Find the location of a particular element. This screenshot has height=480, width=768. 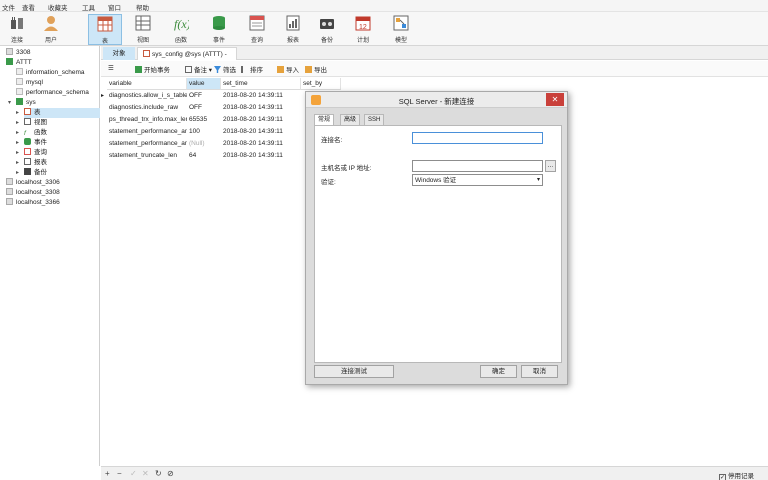

chevron-down-icon: ▾ is located at coordinates (538, 180).